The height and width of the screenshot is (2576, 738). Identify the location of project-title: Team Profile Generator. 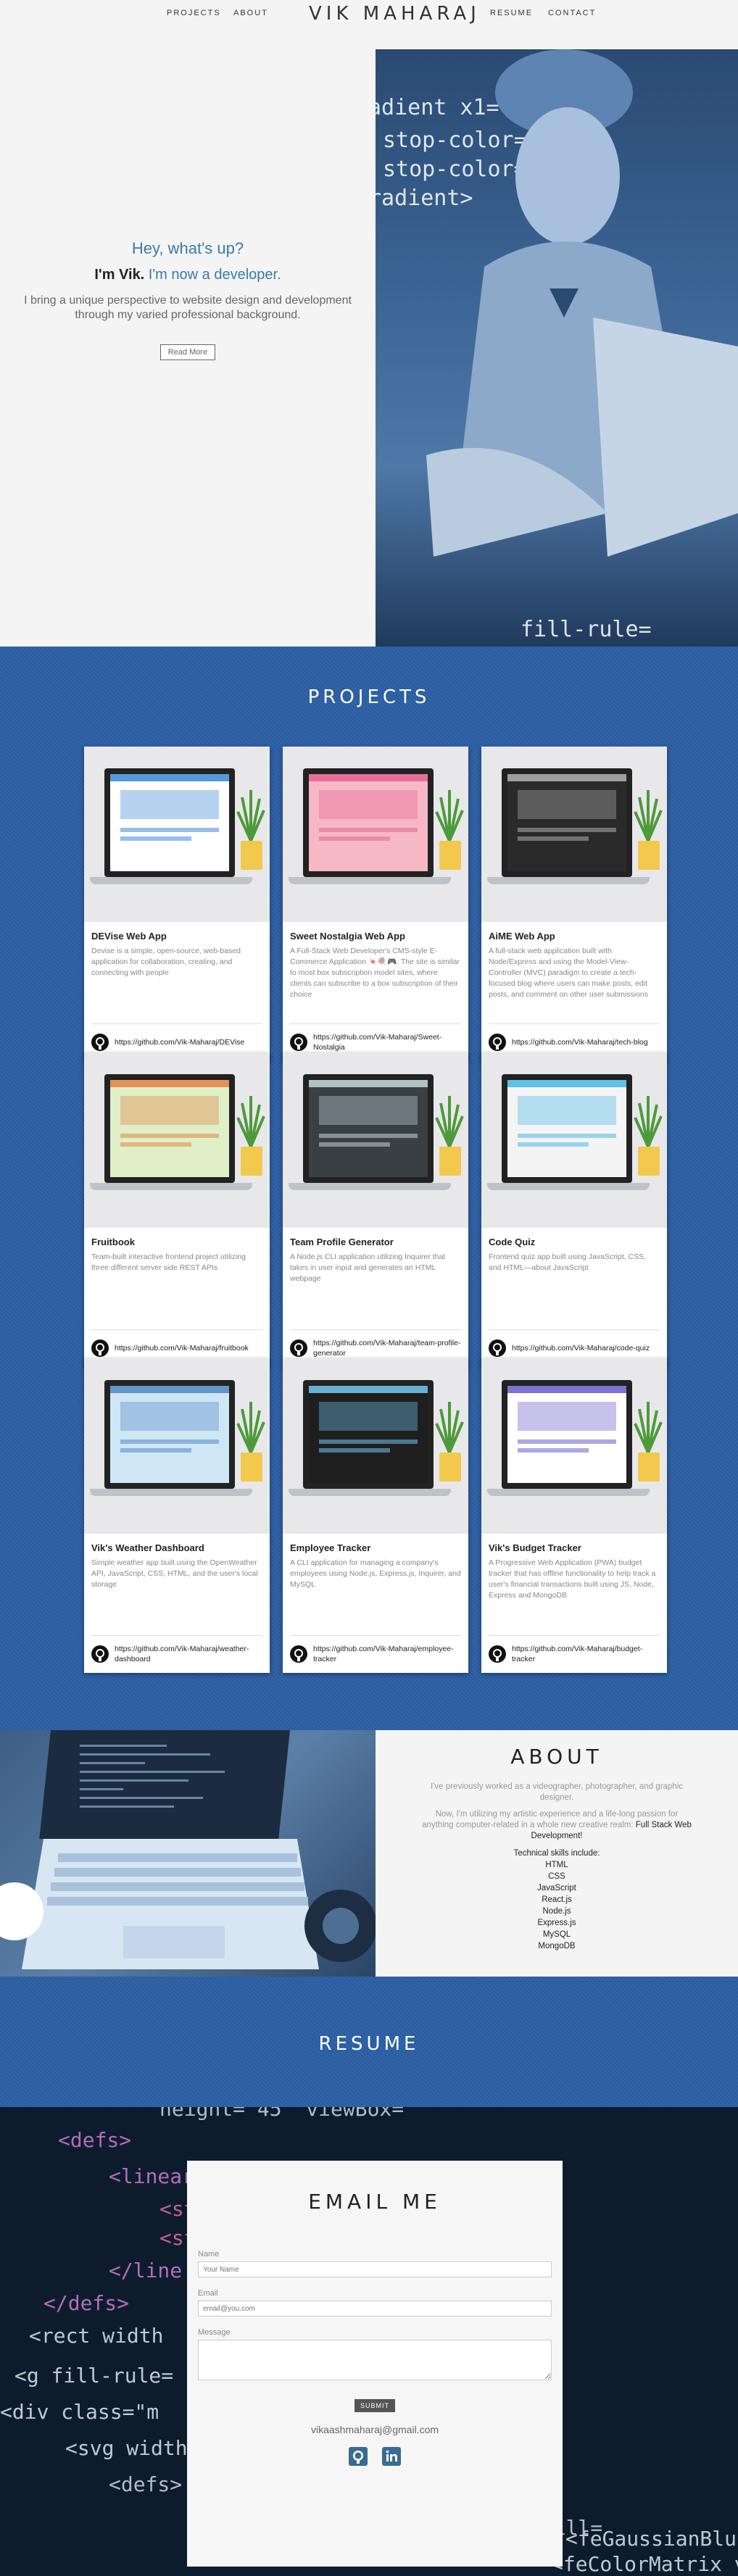
(376, 1242).